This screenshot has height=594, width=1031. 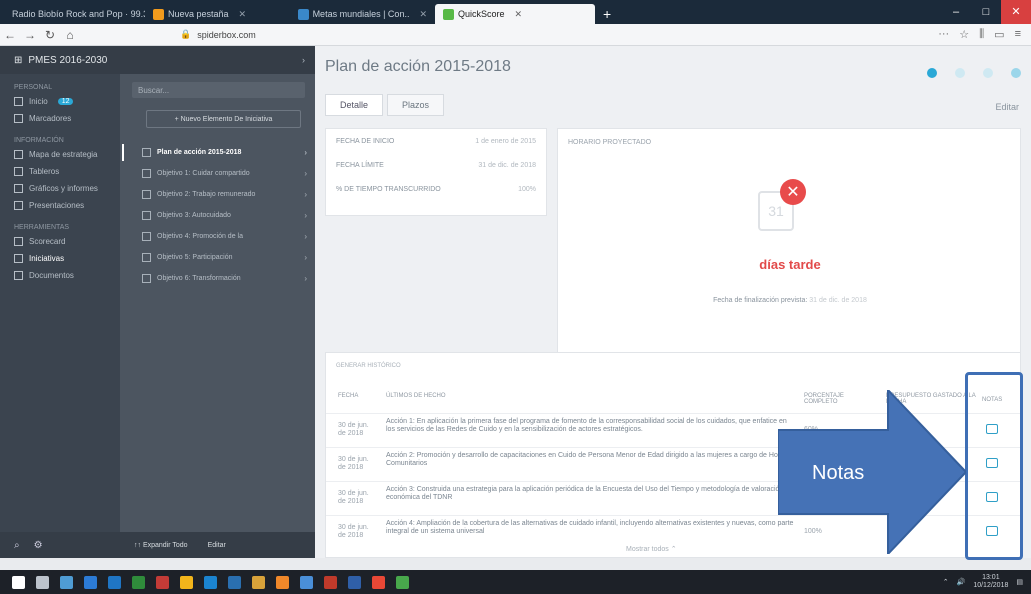 I want to click on search-icon: ⌕, so click(x=17, y=545).